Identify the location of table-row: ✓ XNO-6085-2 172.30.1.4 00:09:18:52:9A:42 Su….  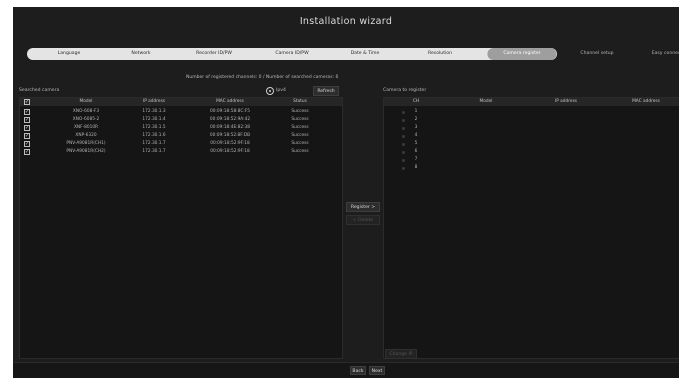
(181, 120).